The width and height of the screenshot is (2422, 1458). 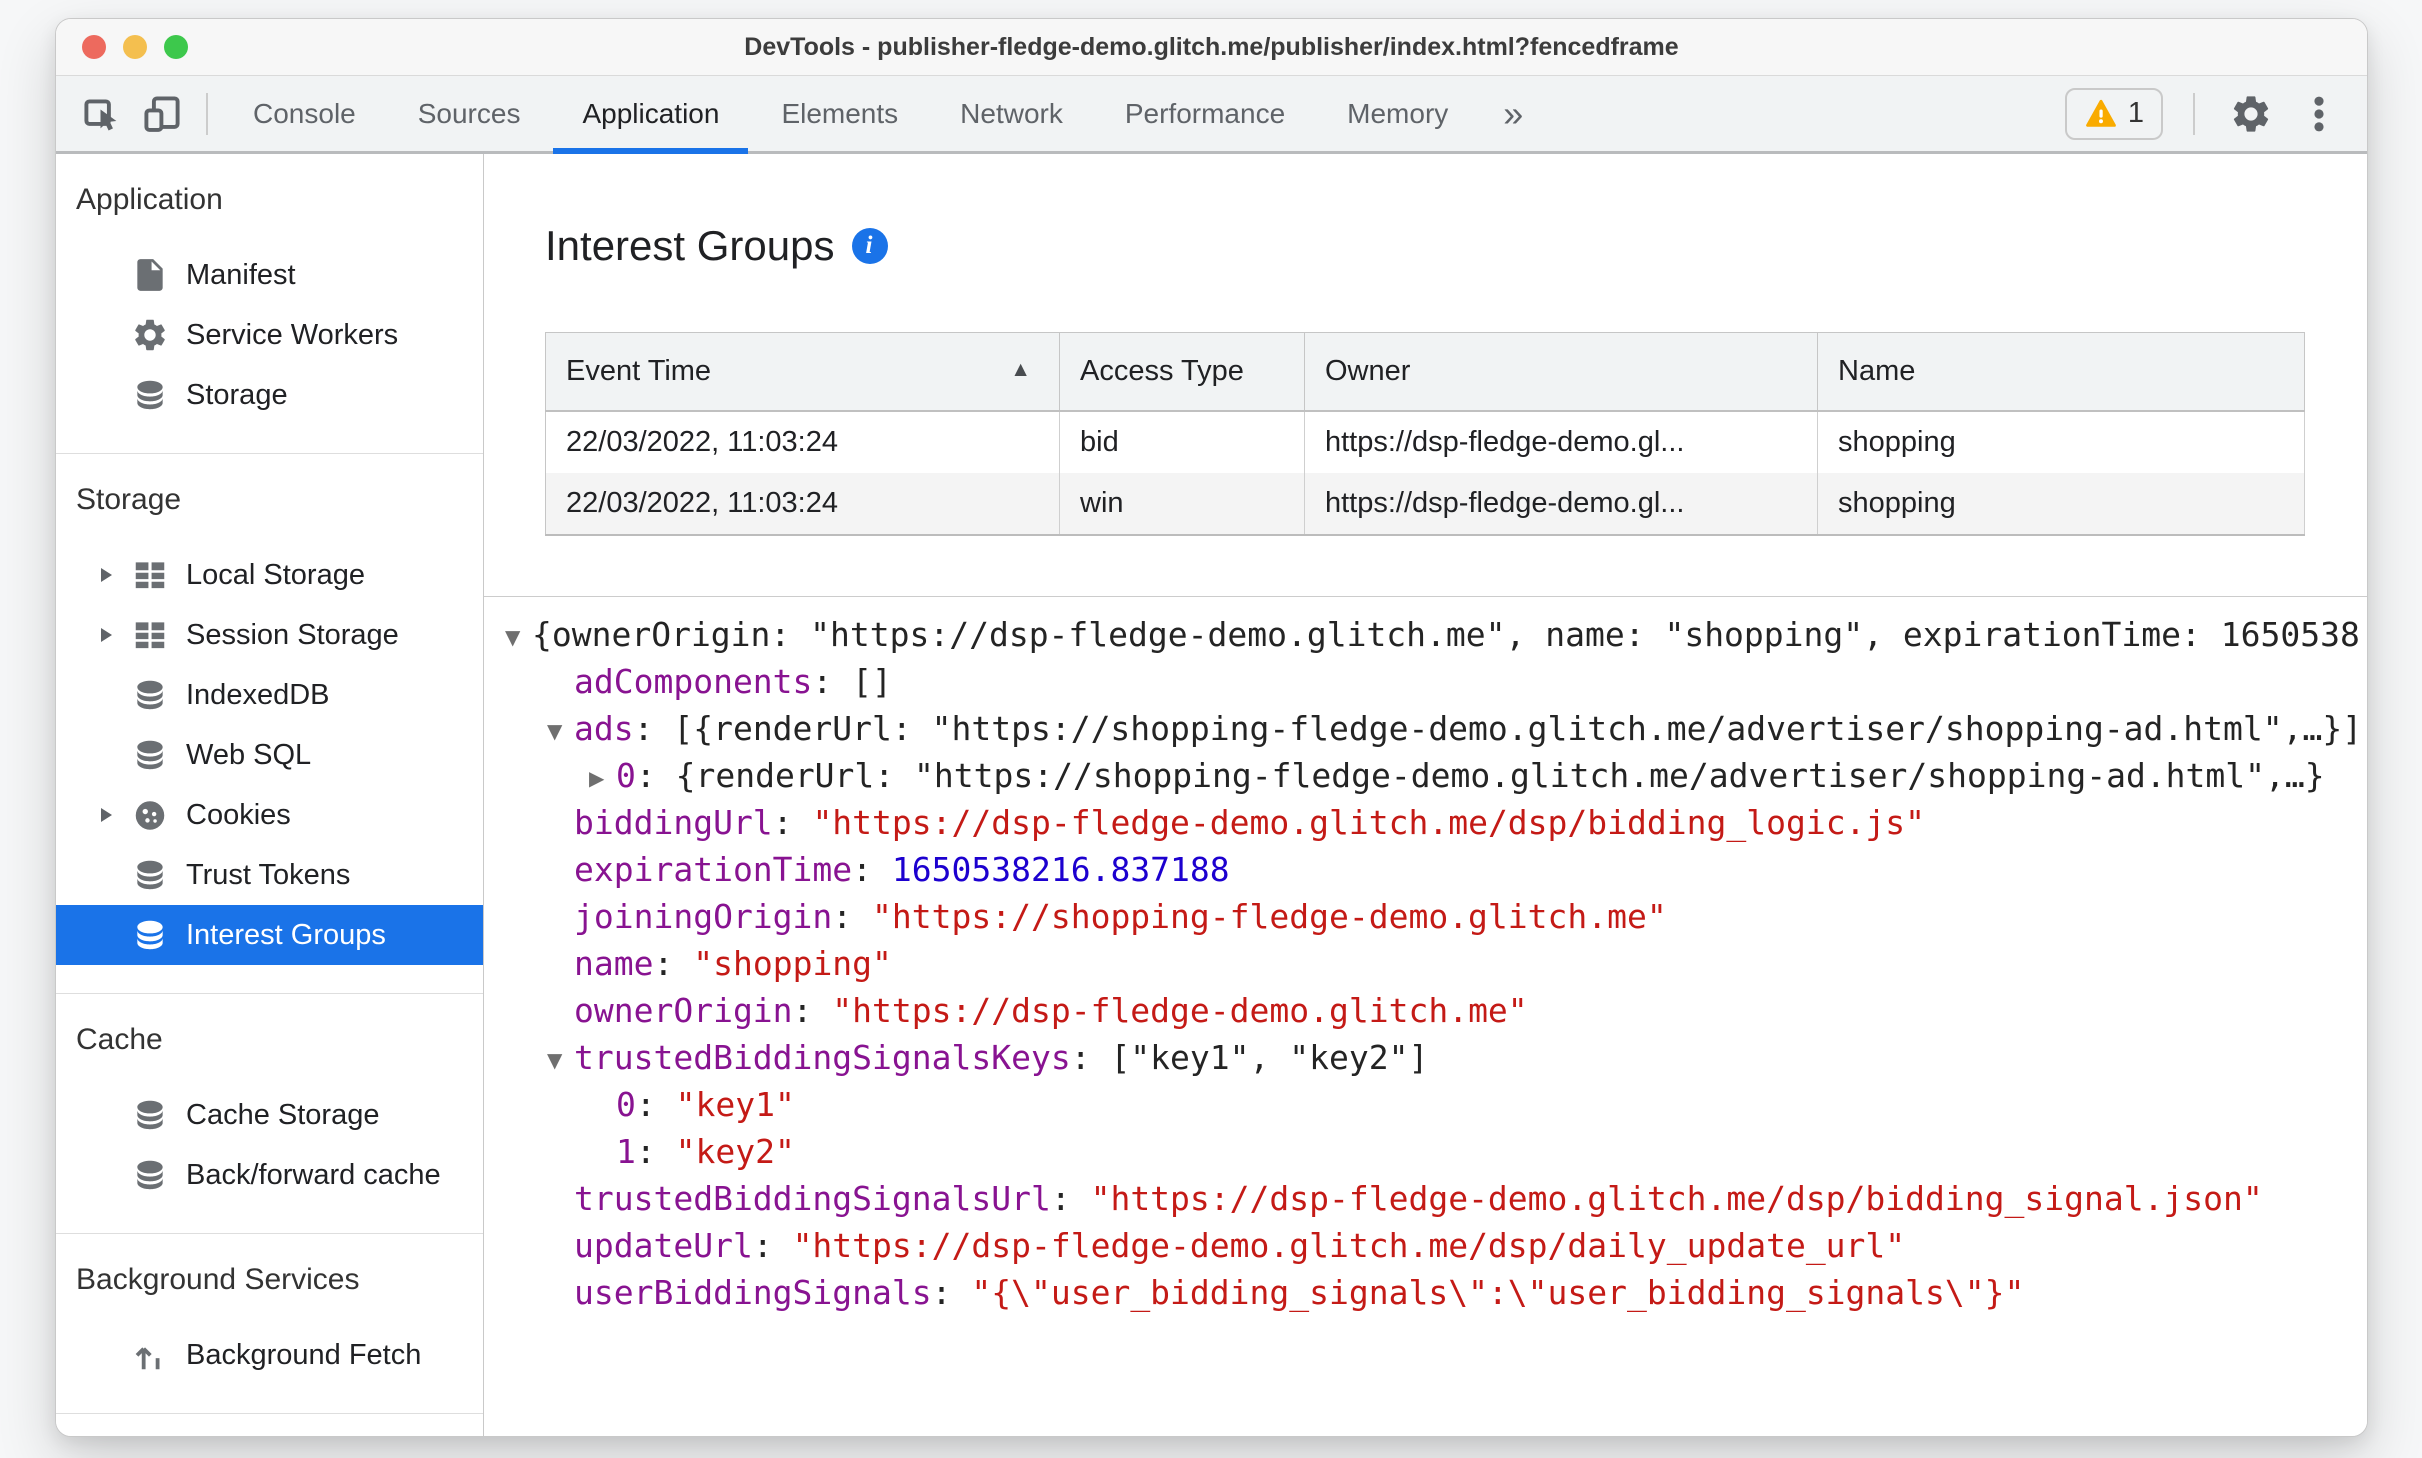 I want to click on sidebar-item-interest-groups: Interest Groups, so click(x=269, y=935).